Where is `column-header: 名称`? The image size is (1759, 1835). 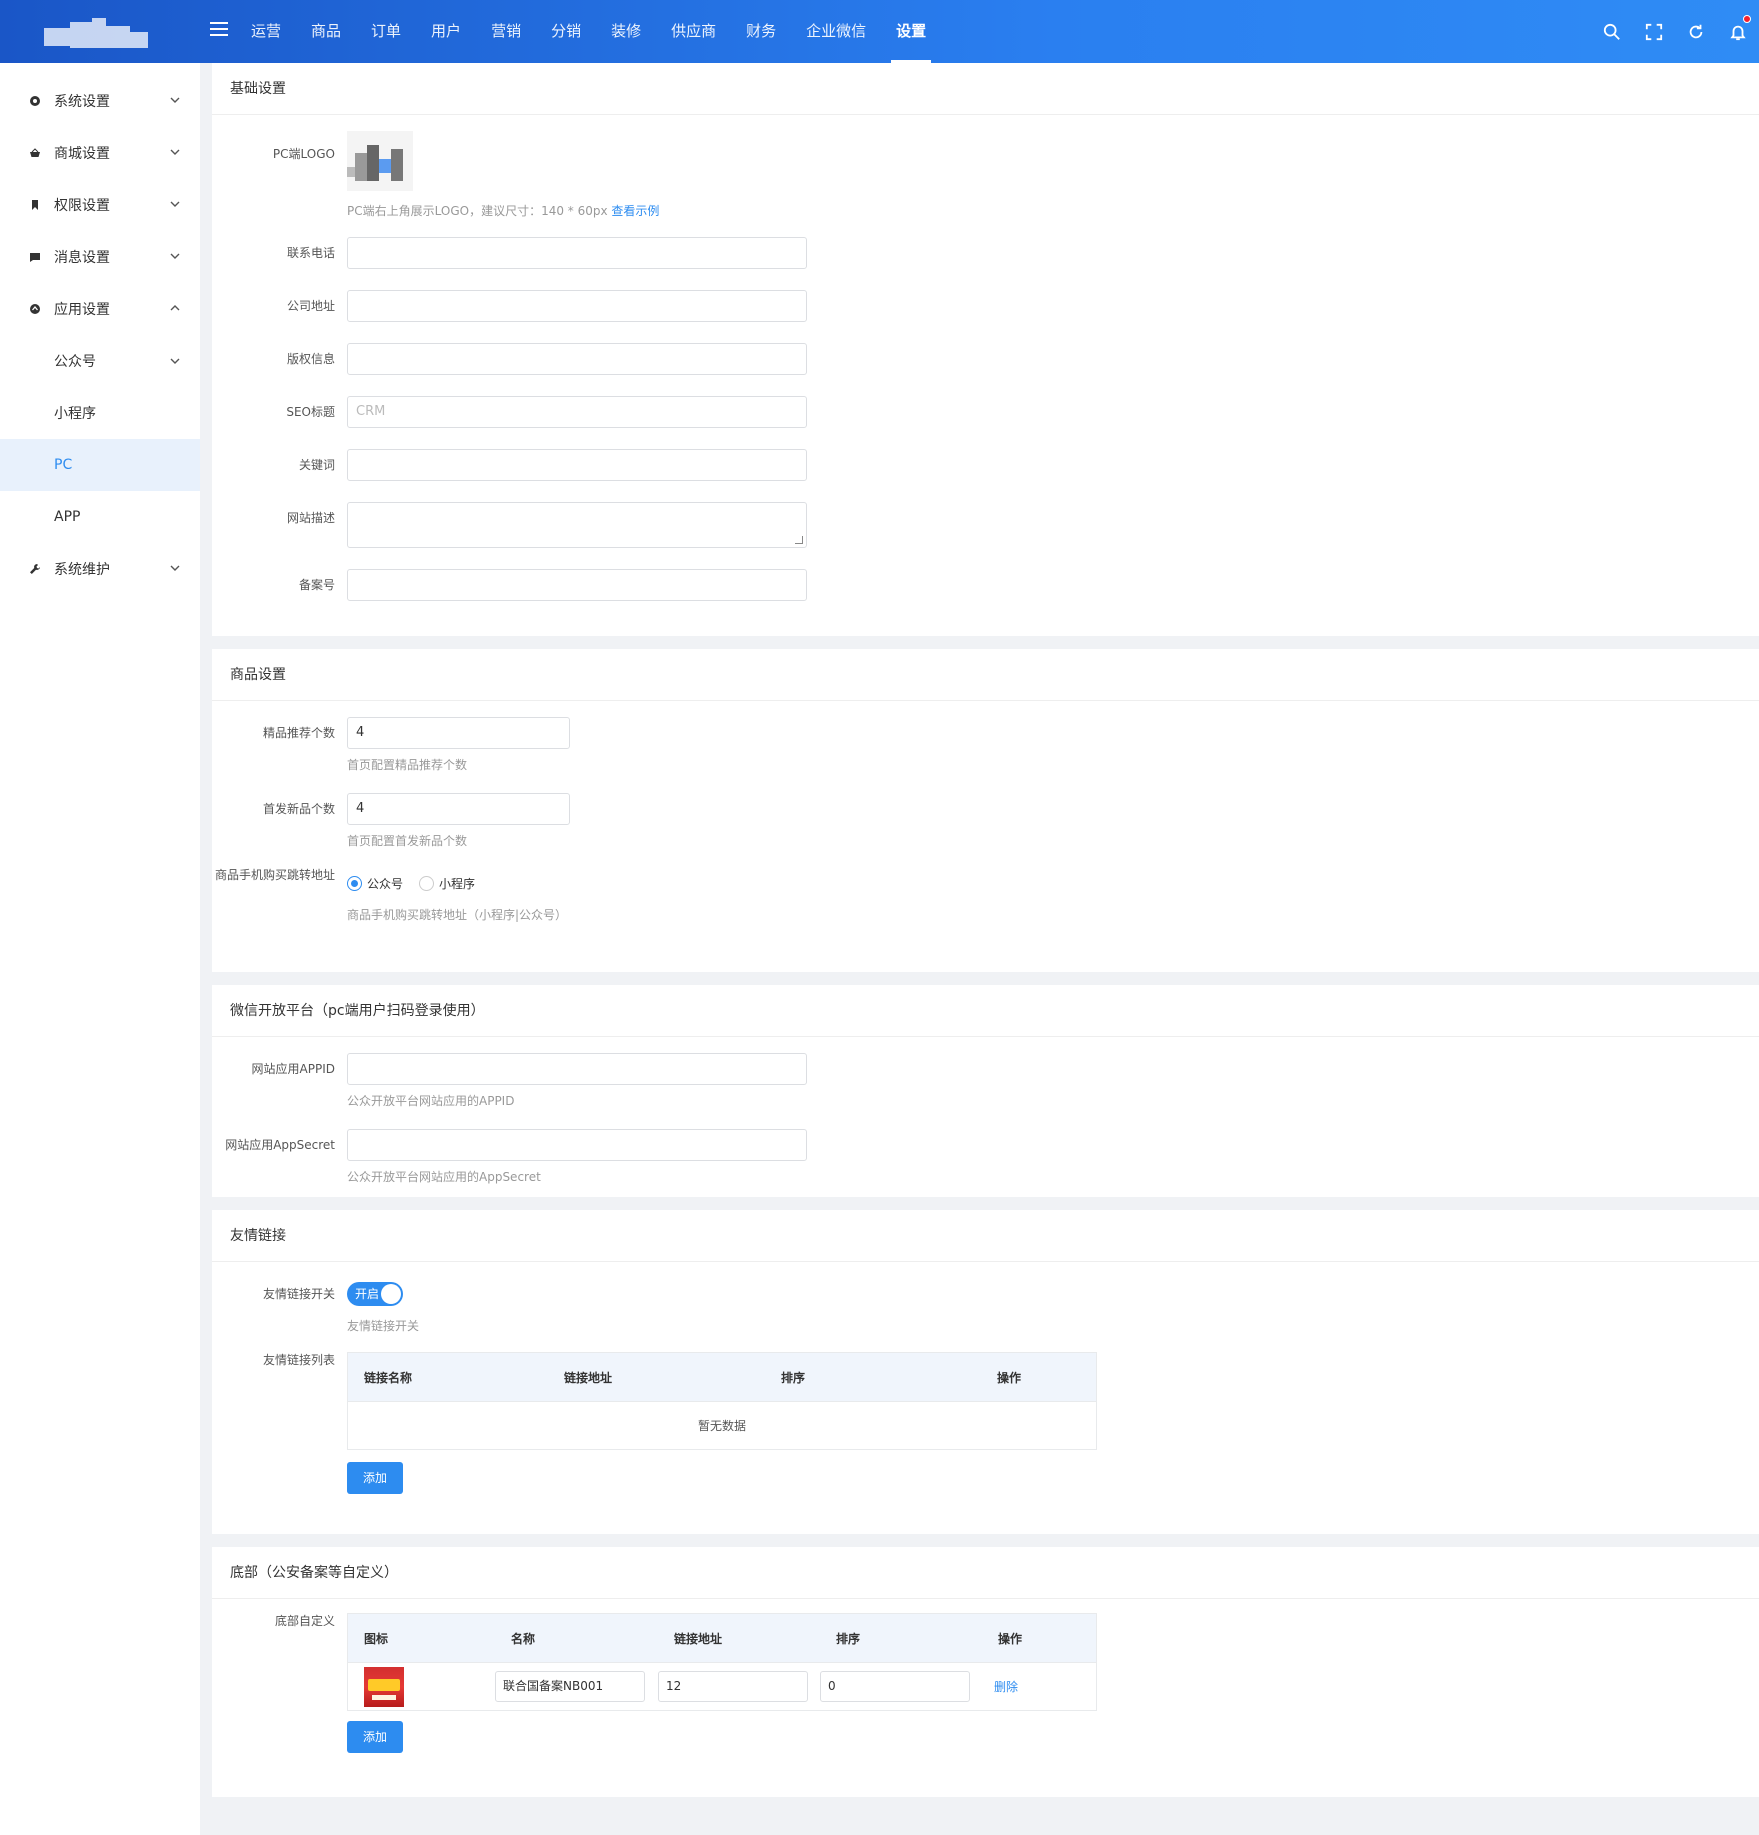 column-header: 名称 is located at coordinates (523, 1638).